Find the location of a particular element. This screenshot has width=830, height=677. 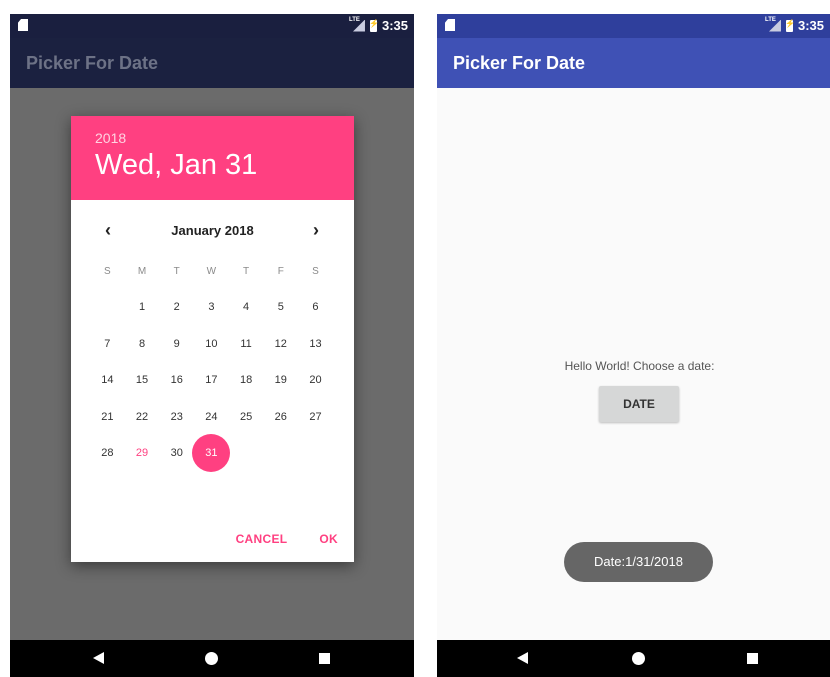

calendar-day: 27 is located at coordinates (315, 417).